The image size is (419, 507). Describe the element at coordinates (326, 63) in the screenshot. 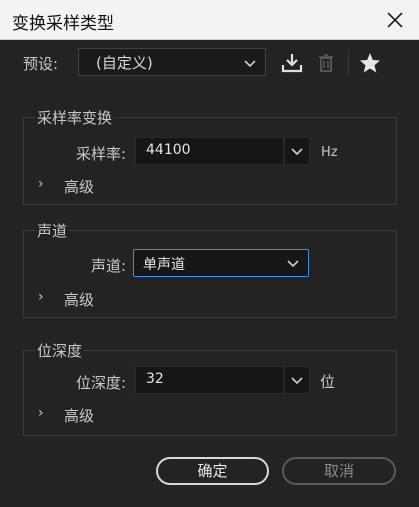

I see `delete-preset-icon` at that location.